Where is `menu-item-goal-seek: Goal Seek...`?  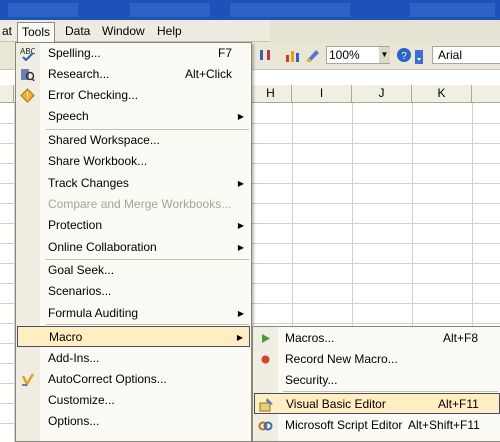
menu-item-goal-seek: Goal Seek... is located at coordinates (133, 270).